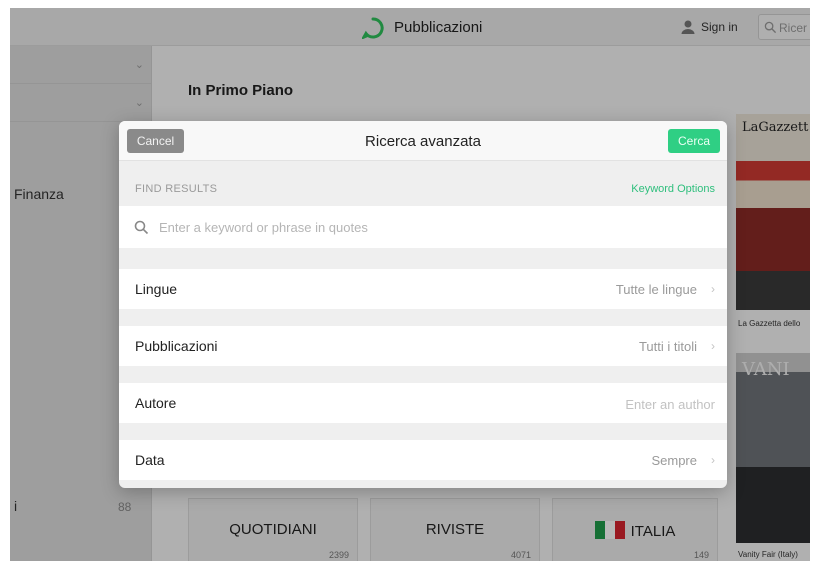  I want to click on option-value: Tutti i titoli, so click(667, 346).